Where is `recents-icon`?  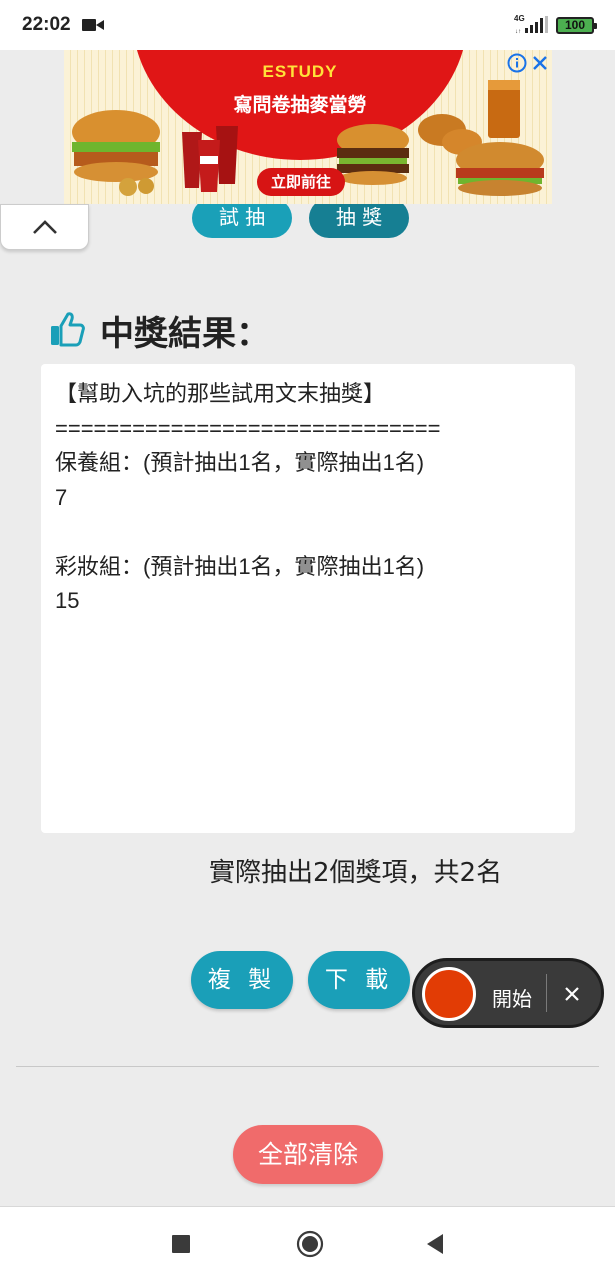
recents-icon is located at coordinates (181, 1244).